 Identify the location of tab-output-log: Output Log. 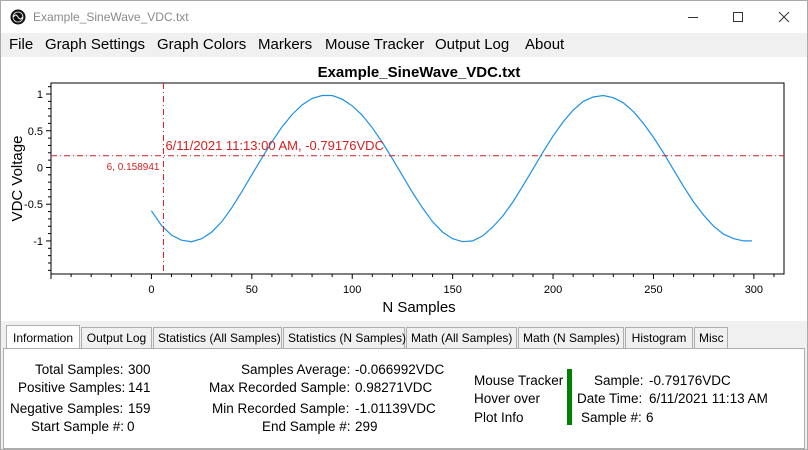
(116, 338).